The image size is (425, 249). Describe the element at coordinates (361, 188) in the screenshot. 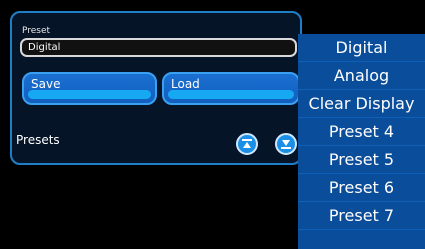

I see `dropdown-item-preset-6: Preset 6` at that location.